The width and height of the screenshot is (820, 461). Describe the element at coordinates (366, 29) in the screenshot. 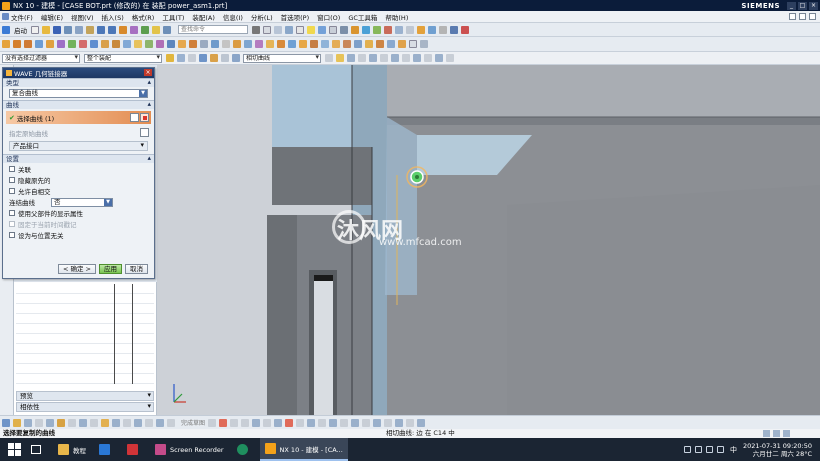

I see `assembly-icon` at that location.